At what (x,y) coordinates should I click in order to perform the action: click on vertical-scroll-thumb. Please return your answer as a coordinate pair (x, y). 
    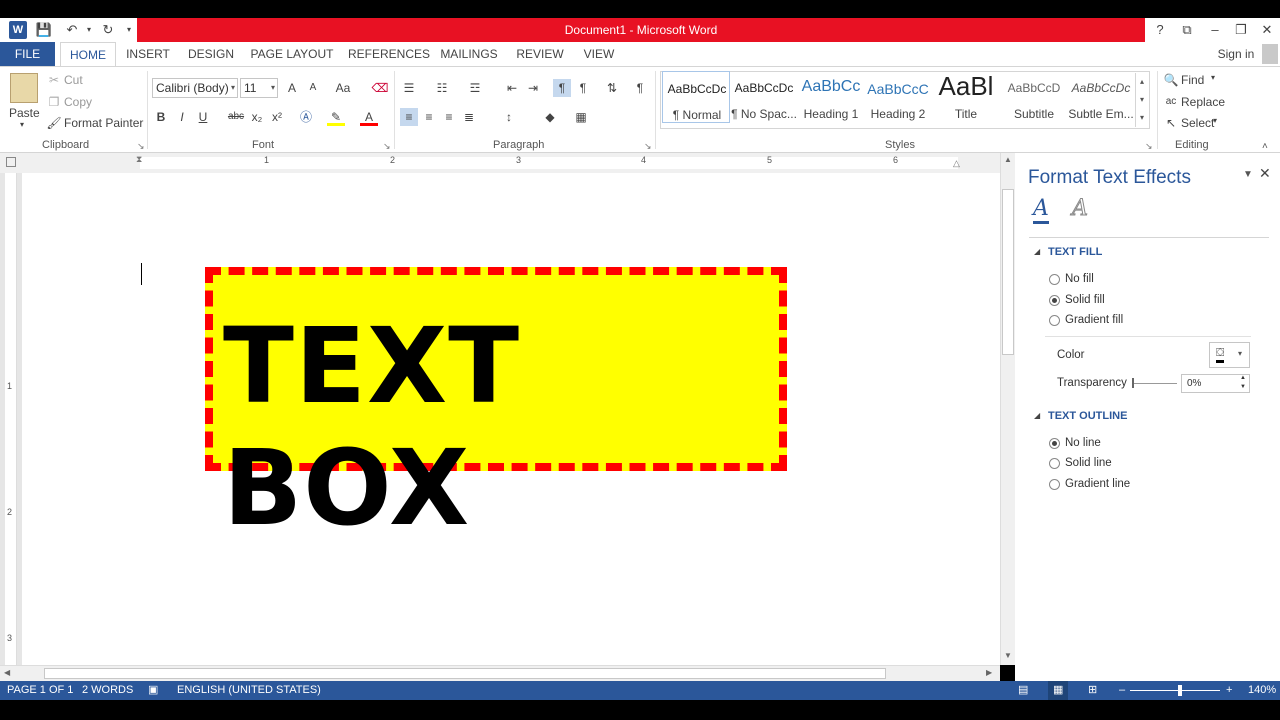
    Looking at the image, I should click on (1008, 272).